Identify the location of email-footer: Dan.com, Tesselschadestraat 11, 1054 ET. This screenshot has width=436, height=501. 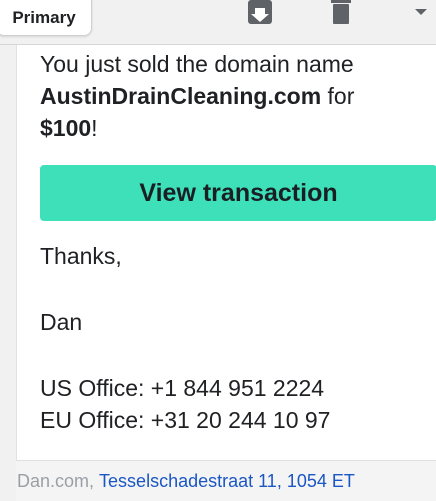
(226, 480).